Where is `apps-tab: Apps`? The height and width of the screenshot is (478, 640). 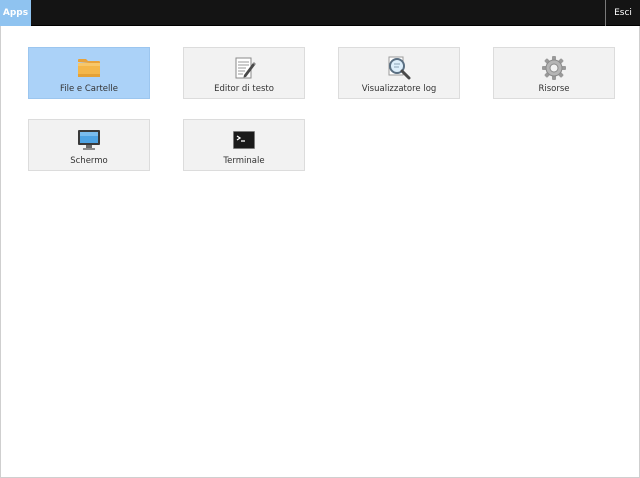 apps-tab: Apps is located at coordinates (15, 13).